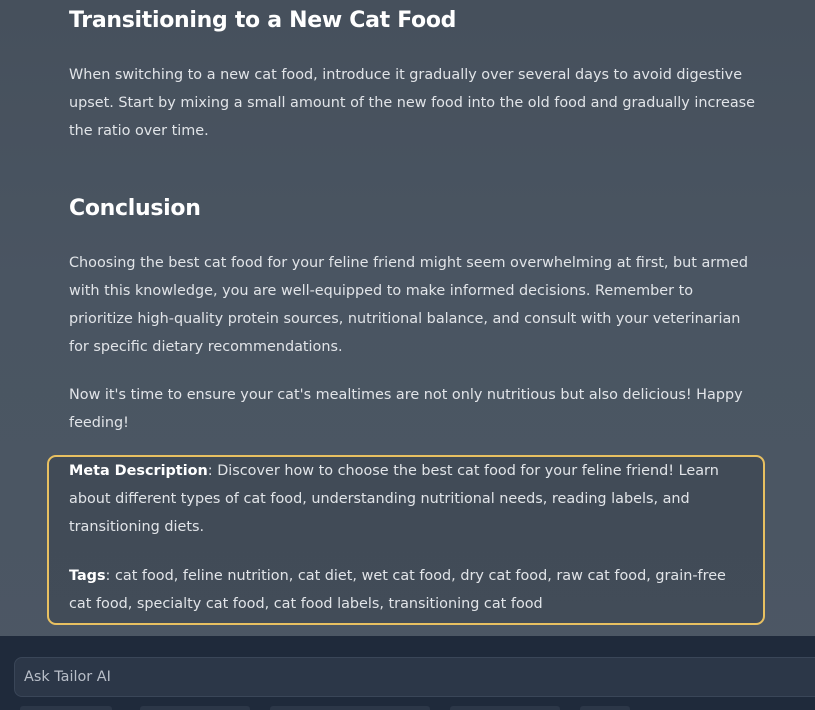  Describe the element at coordinates (87, 576) in the screenshot. I see `meta-tags-label: Tags` at that location.